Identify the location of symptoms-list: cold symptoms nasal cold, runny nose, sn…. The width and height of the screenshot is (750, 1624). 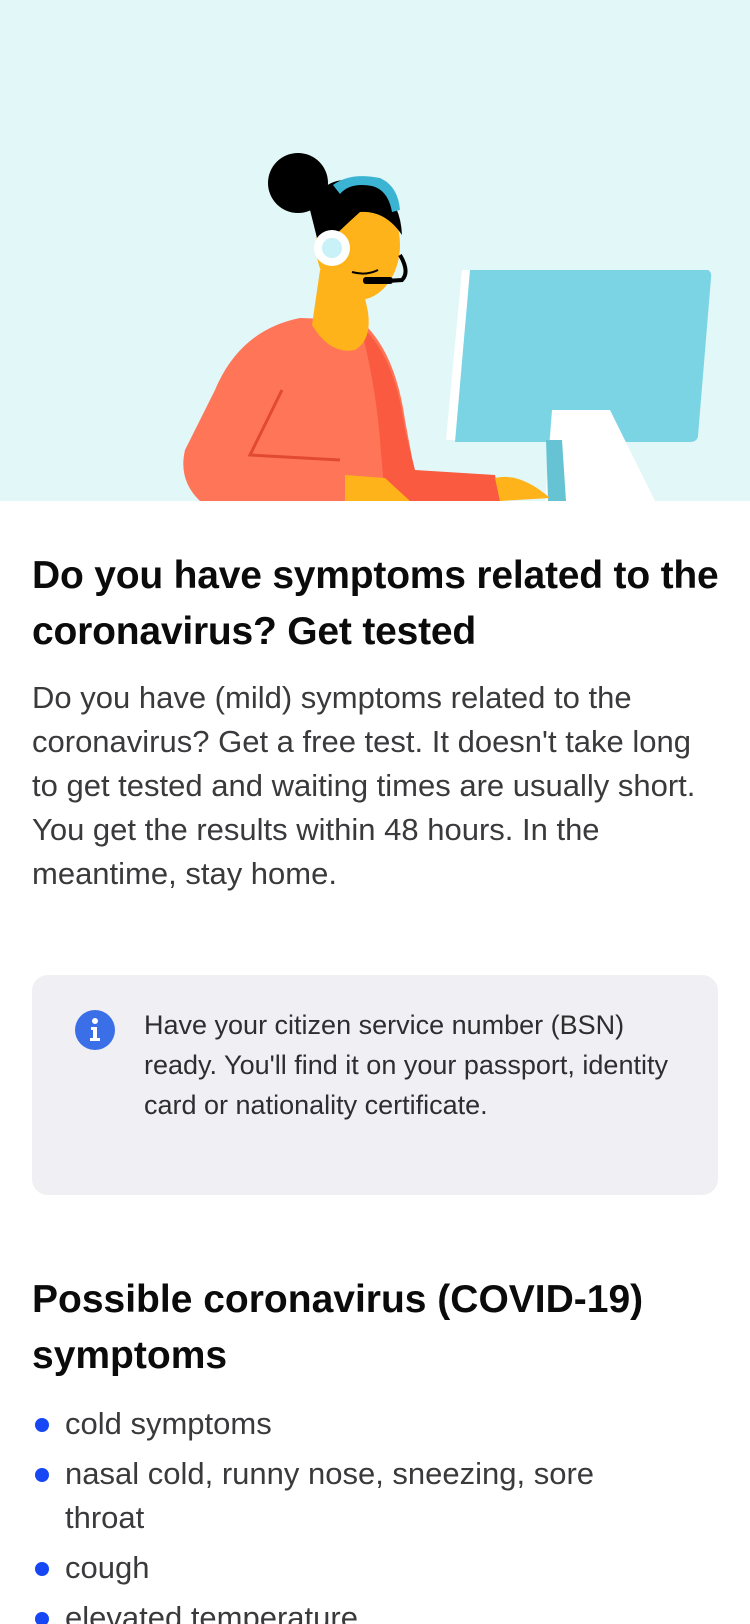
(377, 1513).